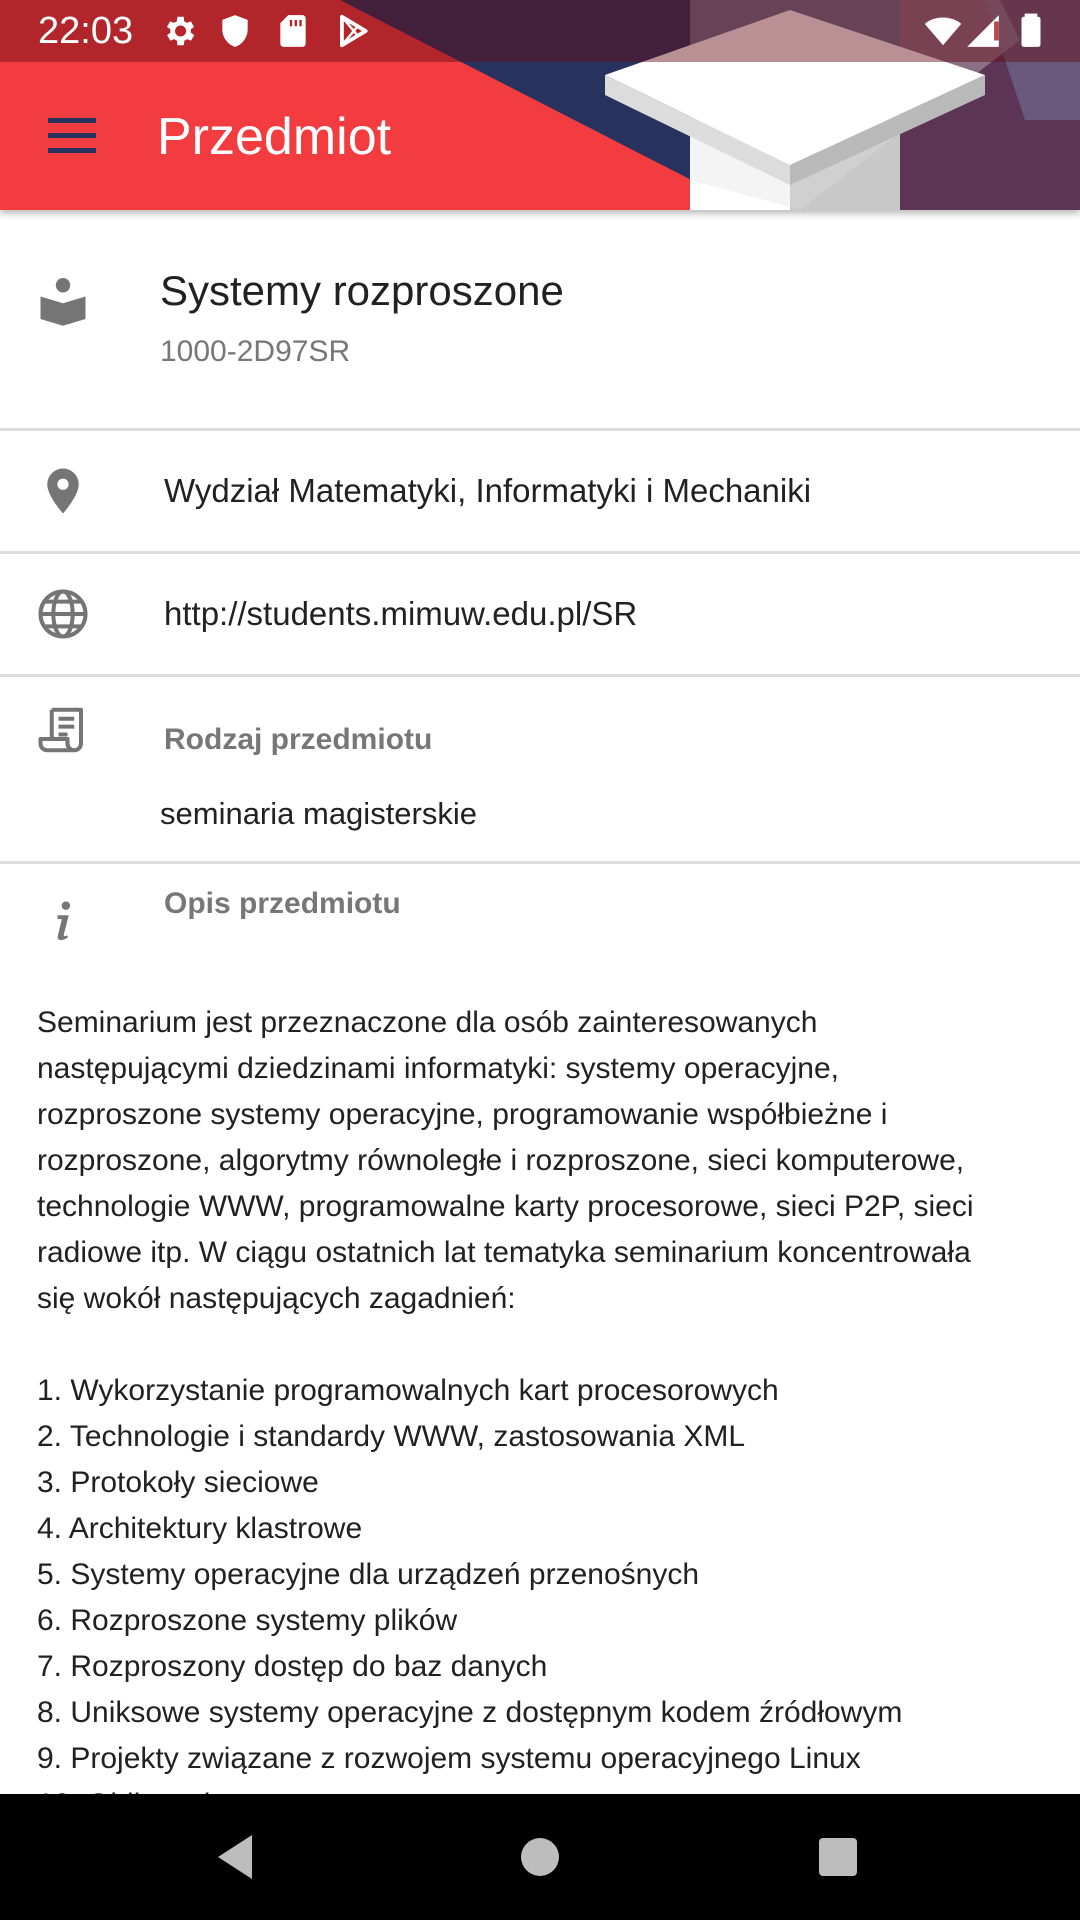 Image resolution: width=1080 pixels, height=1920 pixels. What do you see at coordinates (238, 1857) in the screenshot?
I see `back-icon` at bounding box center [238, 1857].